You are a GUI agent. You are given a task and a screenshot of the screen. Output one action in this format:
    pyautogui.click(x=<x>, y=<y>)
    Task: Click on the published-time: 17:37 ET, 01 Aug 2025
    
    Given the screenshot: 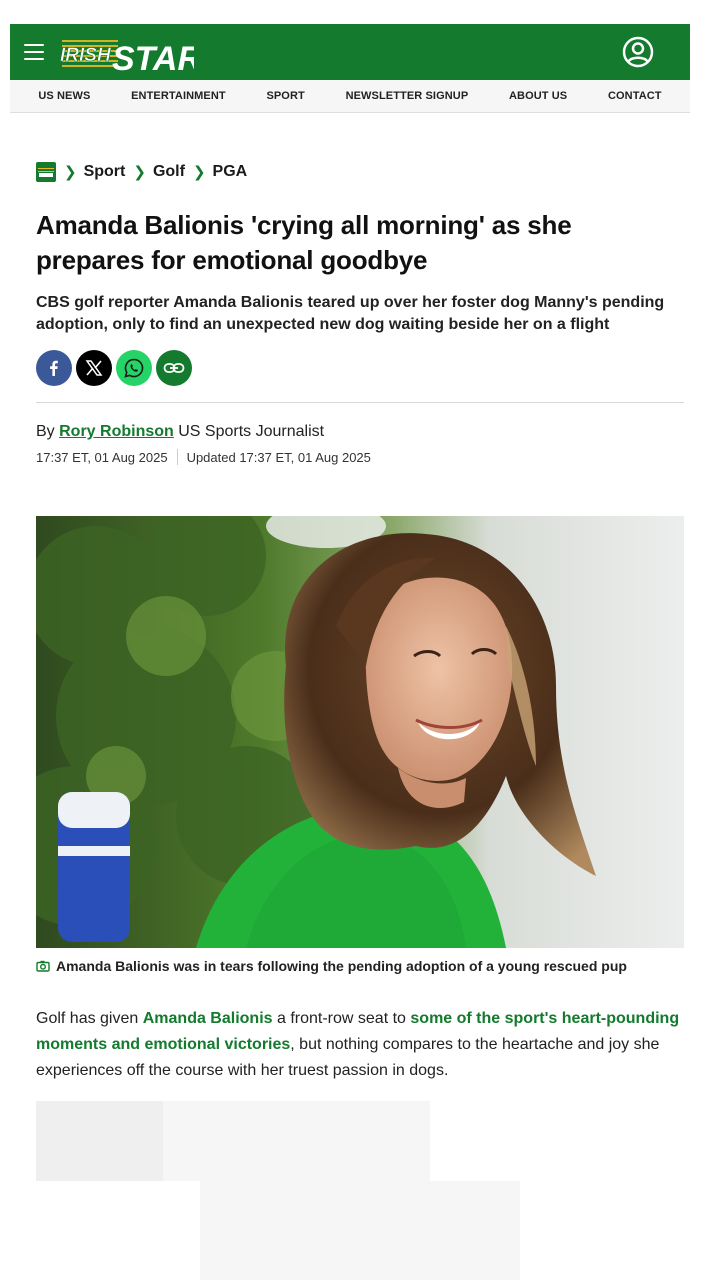 What is the action you would take?
    pyautogui.click(x=102, y=457)
    